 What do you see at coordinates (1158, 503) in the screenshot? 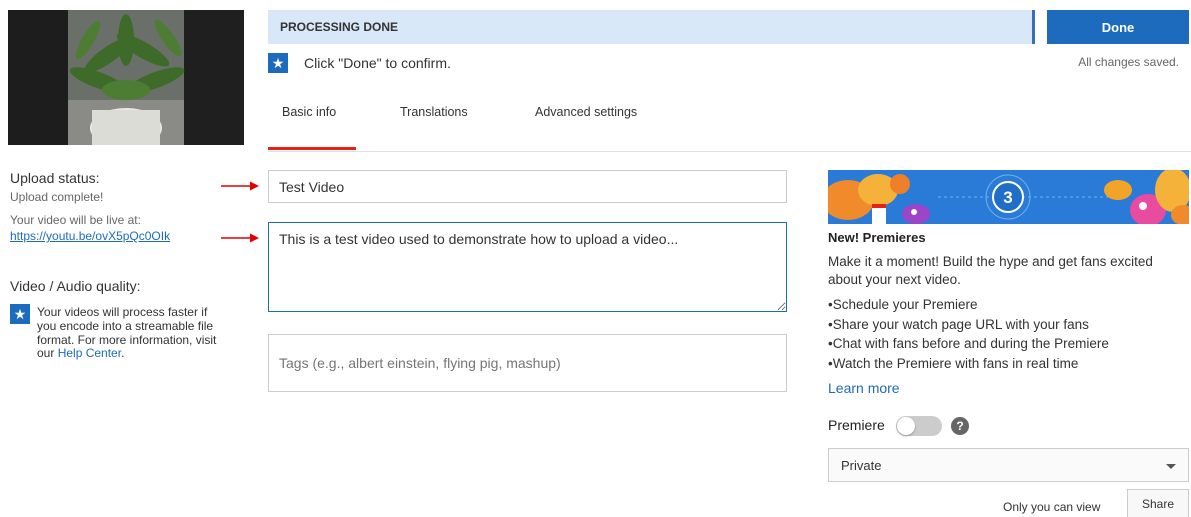
I see `share-button: Share` at bounding box center [1158, 503].